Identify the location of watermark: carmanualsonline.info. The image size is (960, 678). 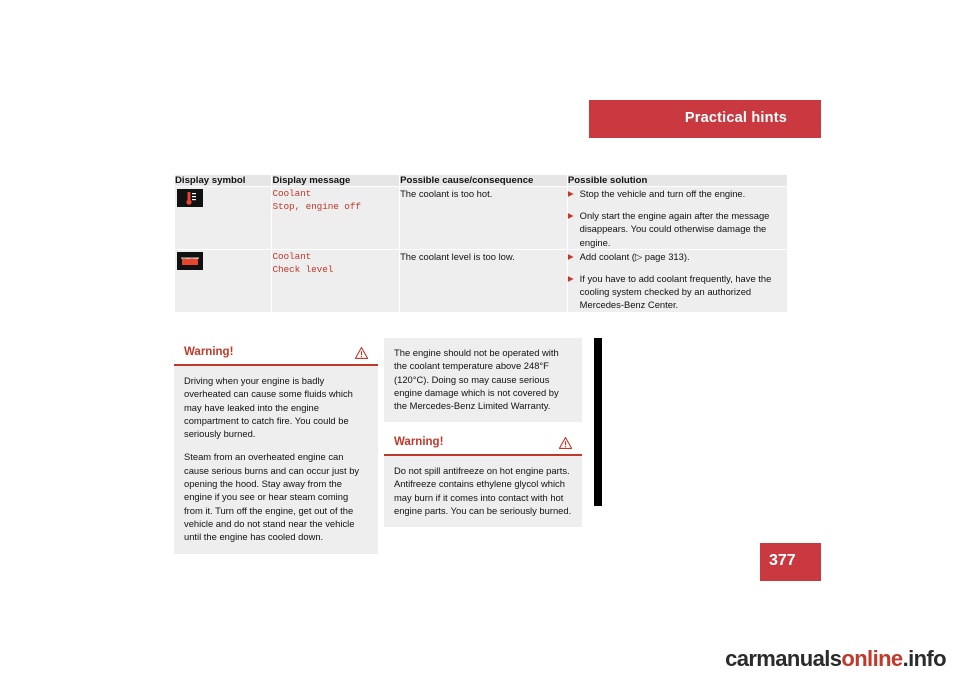
(836, 659).